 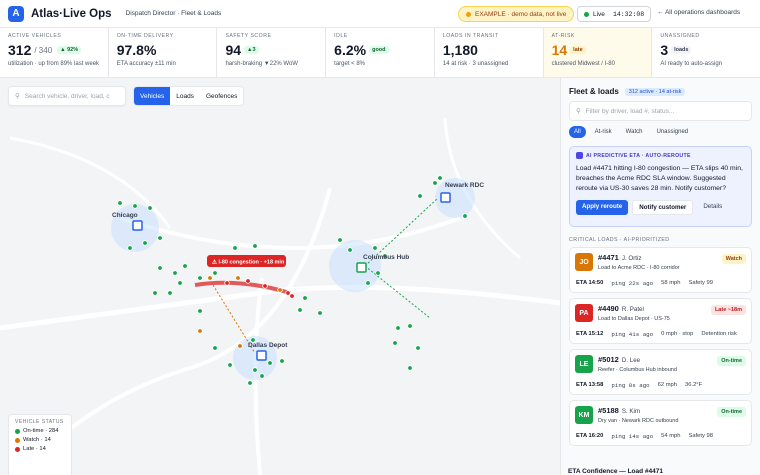 I want to click on kpi-at-risk: AT-RISK 14 late clustered Midwest / I-80, so click(x=598, y=52).